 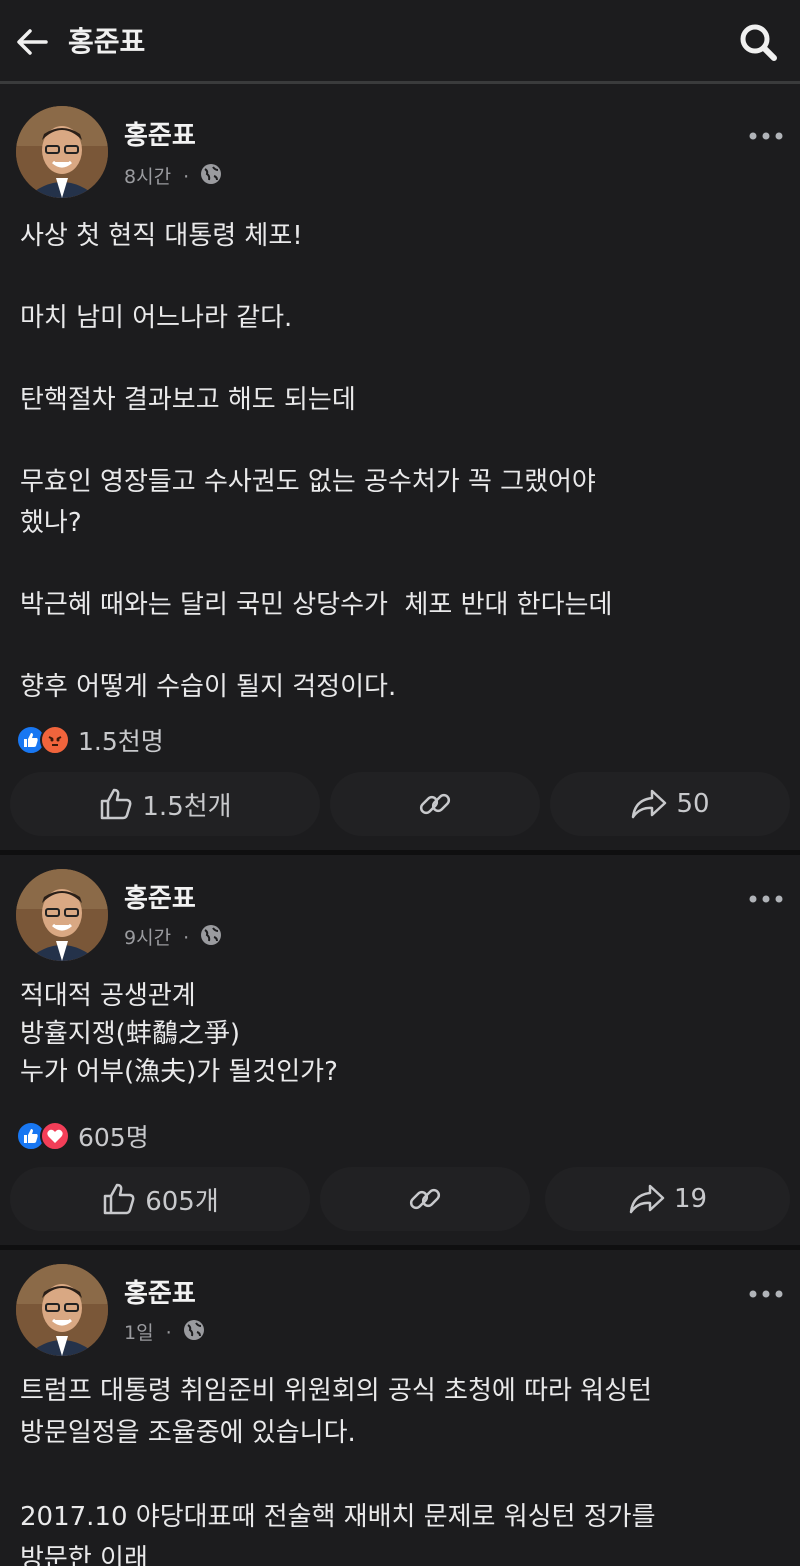 What do you see at coordinates (32, 42) in the screenshot?
I see `back-arrow-icon` at bounding box center [32, 42].